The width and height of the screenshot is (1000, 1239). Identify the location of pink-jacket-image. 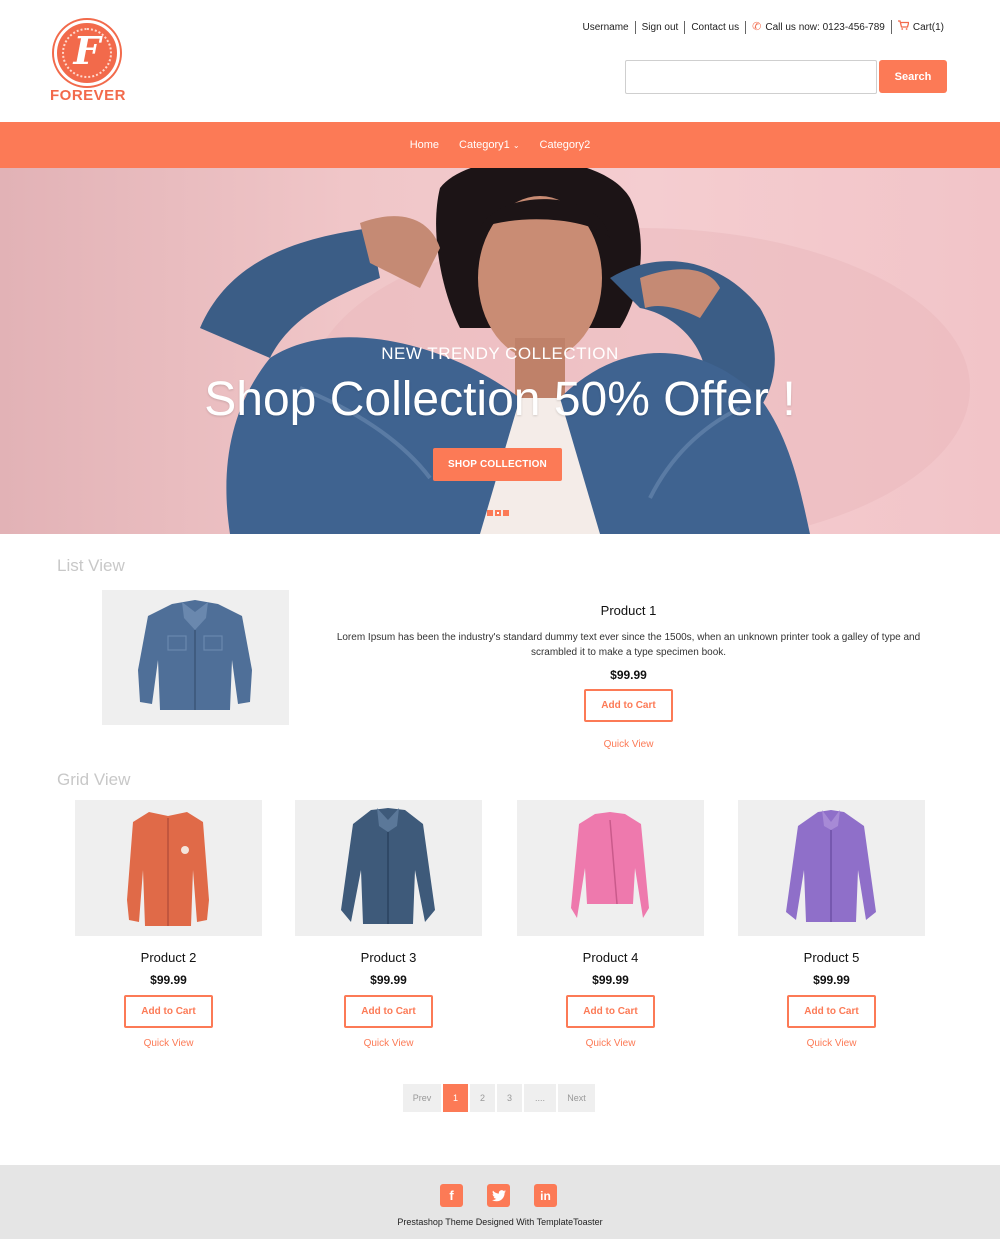
(610, 865).